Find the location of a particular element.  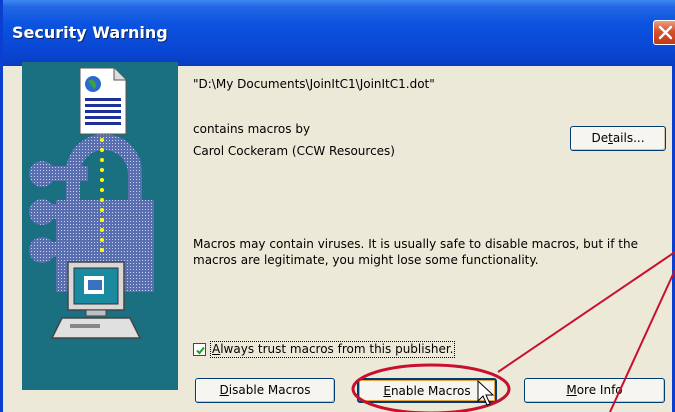

window-title: Security Warning is located at coordinates (90, 32).